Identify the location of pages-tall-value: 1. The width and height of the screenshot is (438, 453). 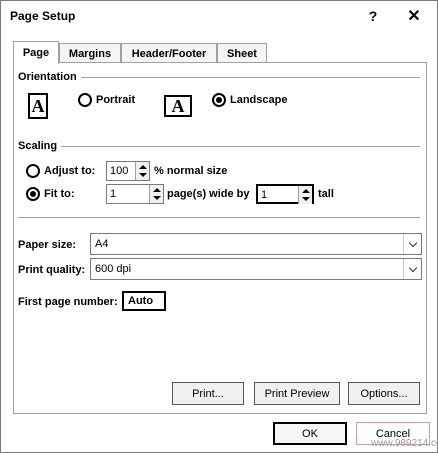
(264, 195).